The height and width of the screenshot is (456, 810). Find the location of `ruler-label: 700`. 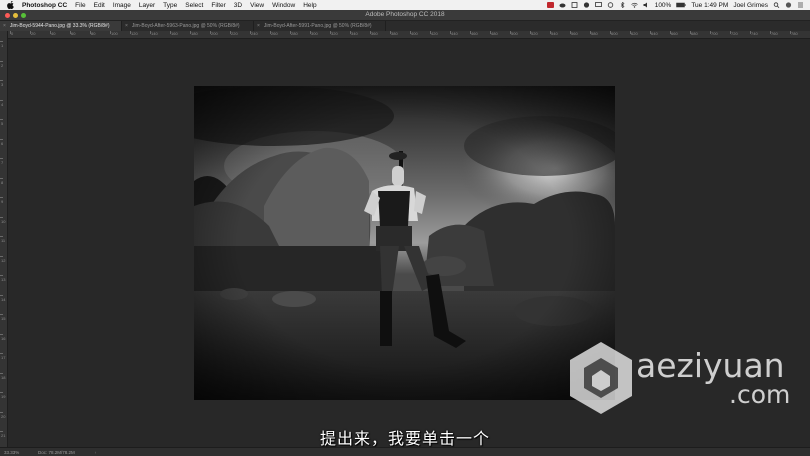

ruler-label: 700 is located at coordinates (714, 33).